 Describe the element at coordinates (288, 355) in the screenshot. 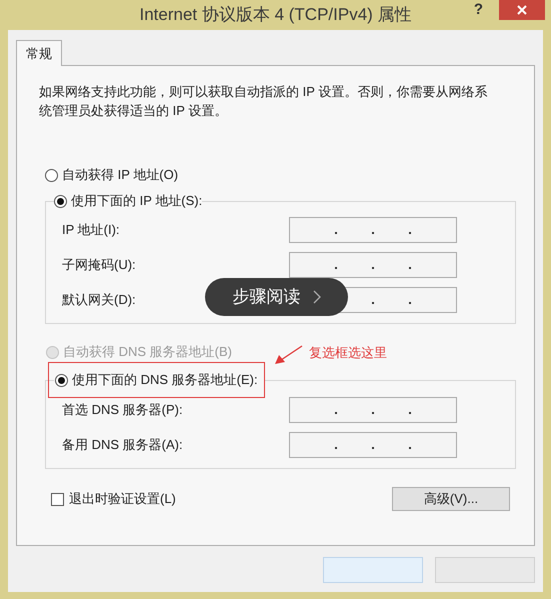

I see `arrow-icon` at that location.